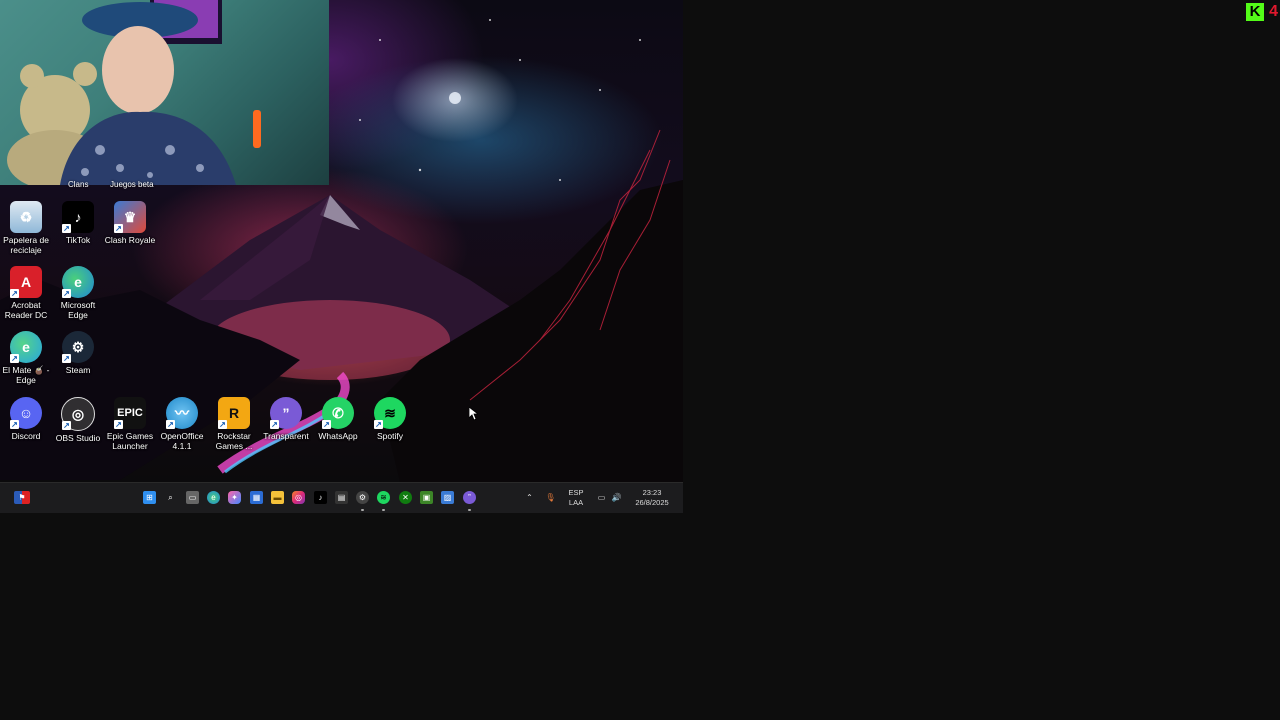 Image resolution: width=1280 pixels, height=720 pixels. What do you see at coordinates (78, 310) in the screenshot?
I see `desktop-icon-label: Microsoft Edge` at bounding box center [78, 310].